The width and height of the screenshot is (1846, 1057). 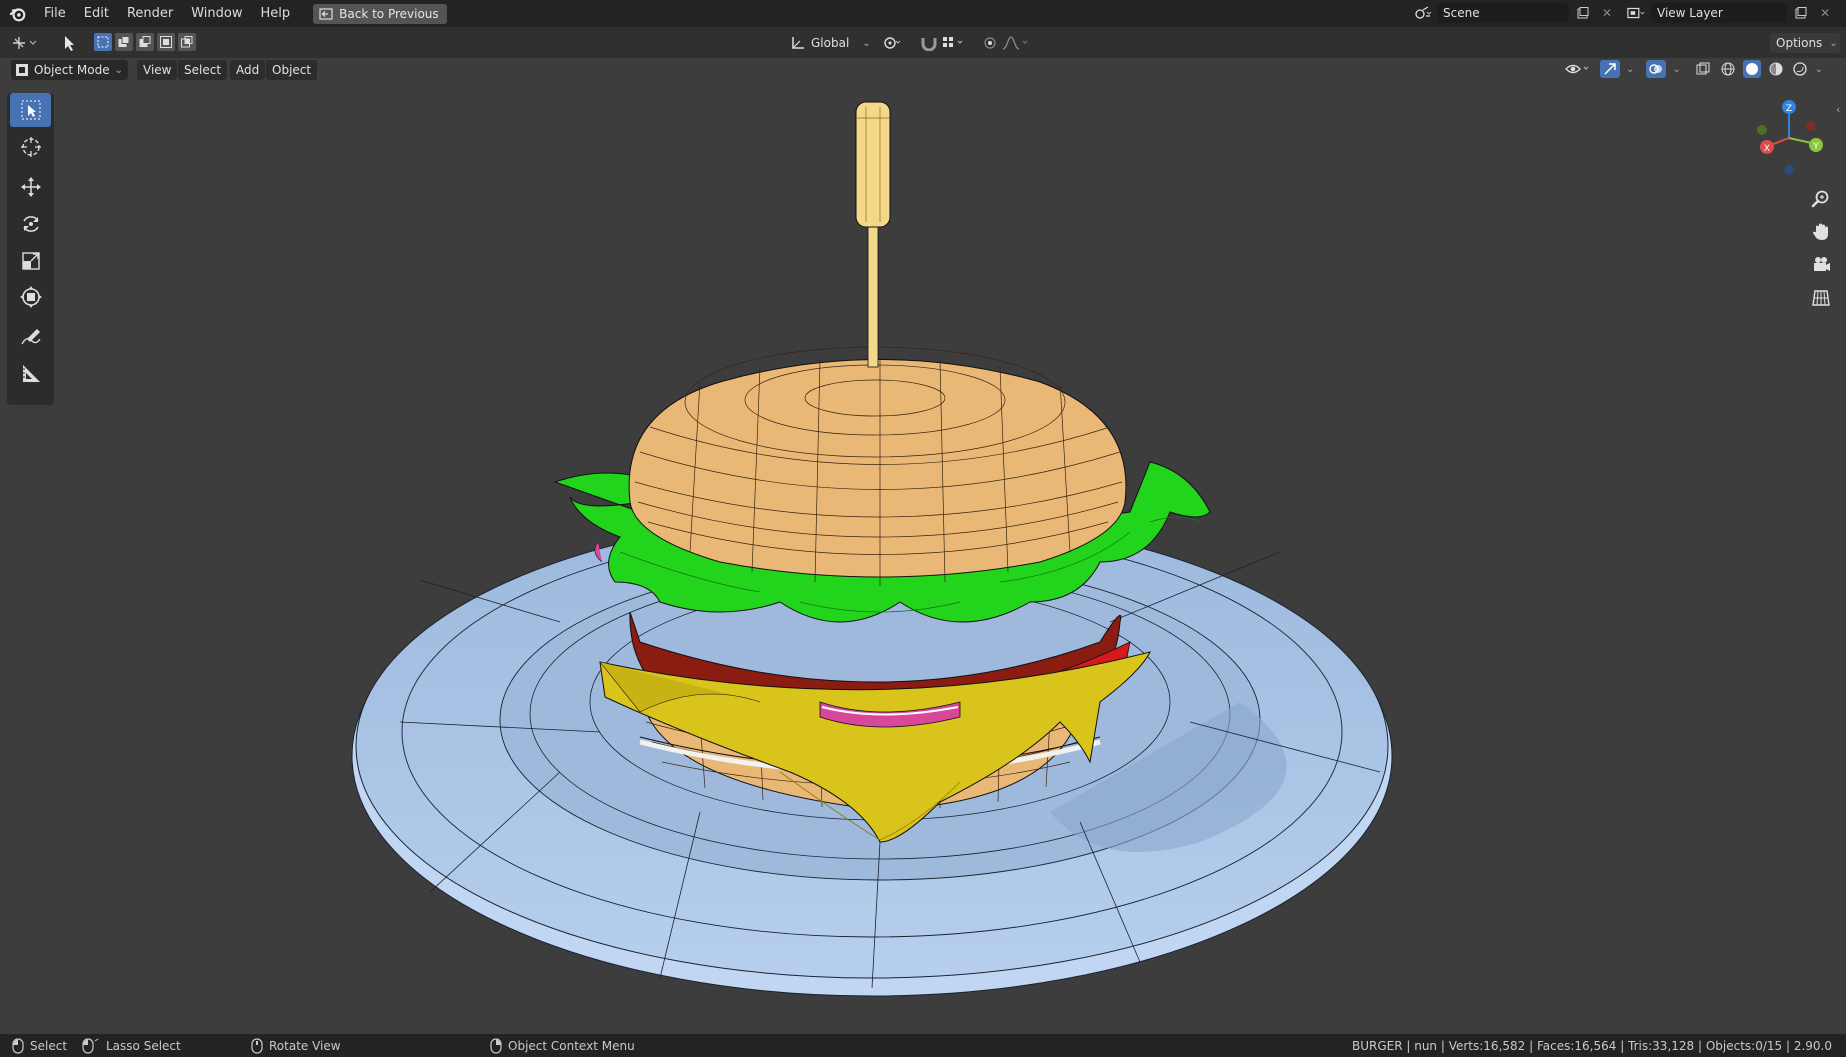 I want to click on status-context-menu: Object Context Menu, so click(x=562, y=1046).